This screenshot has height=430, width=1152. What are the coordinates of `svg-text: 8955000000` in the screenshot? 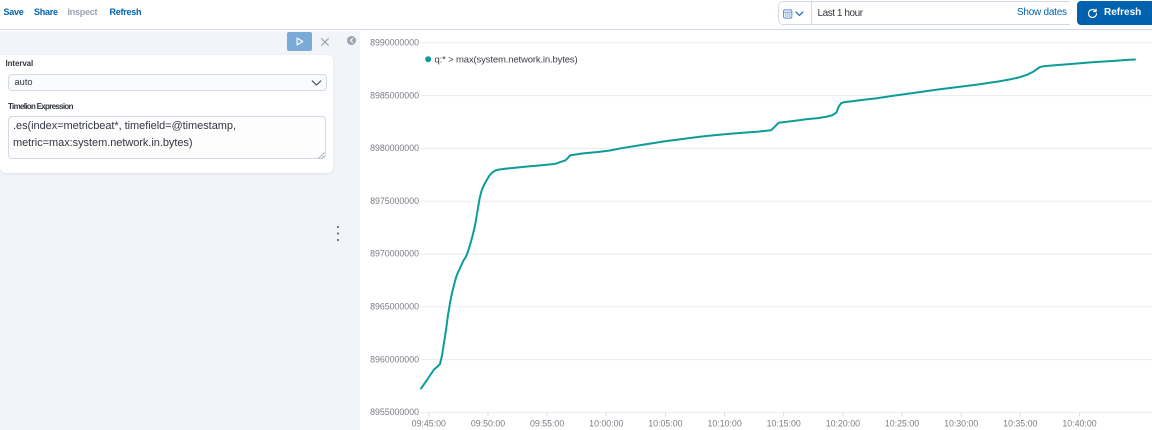 It's located at (394, 412).